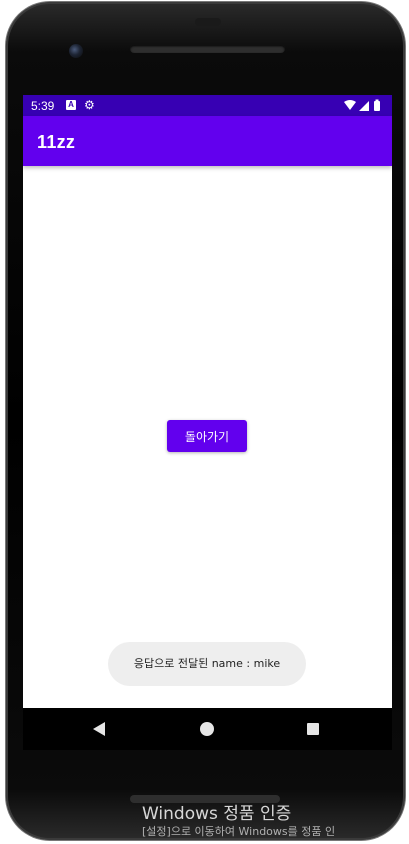 Image resolution: width=409 pixels, height=844 pixels. Describe the element at coordinates (207, 105) in the screenshot. I see `status-bar: 5:39 A ⚙` at that location.